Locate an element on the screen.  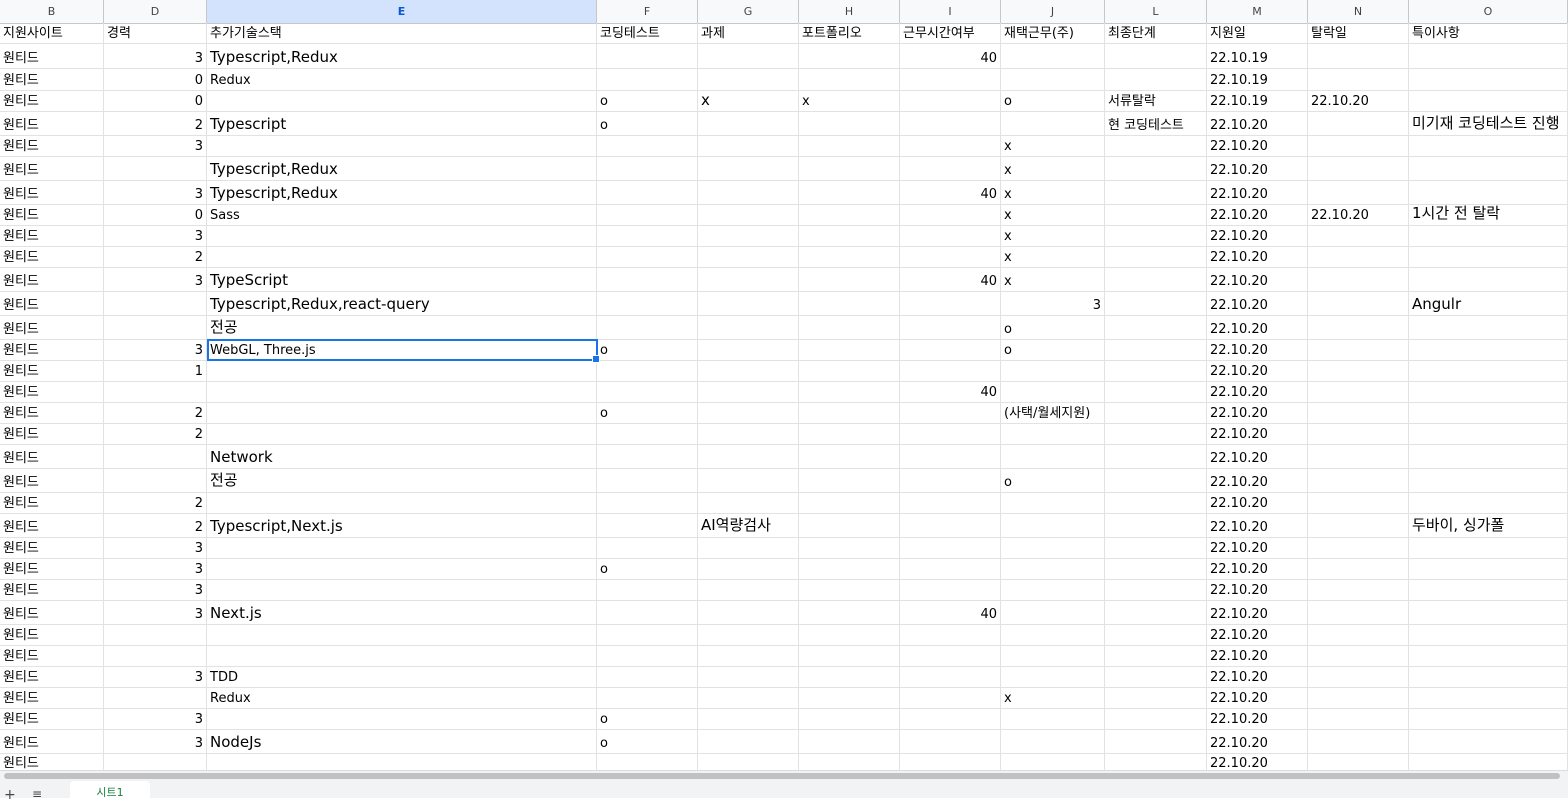
list-icon: ≡ is located at coordinates (37, 794).